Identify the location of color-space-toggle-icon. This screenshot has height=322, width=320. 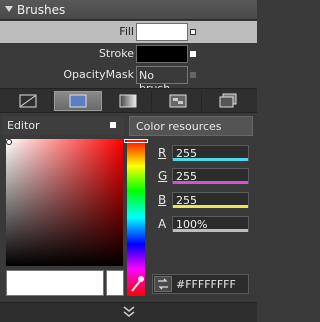
(163, 284).